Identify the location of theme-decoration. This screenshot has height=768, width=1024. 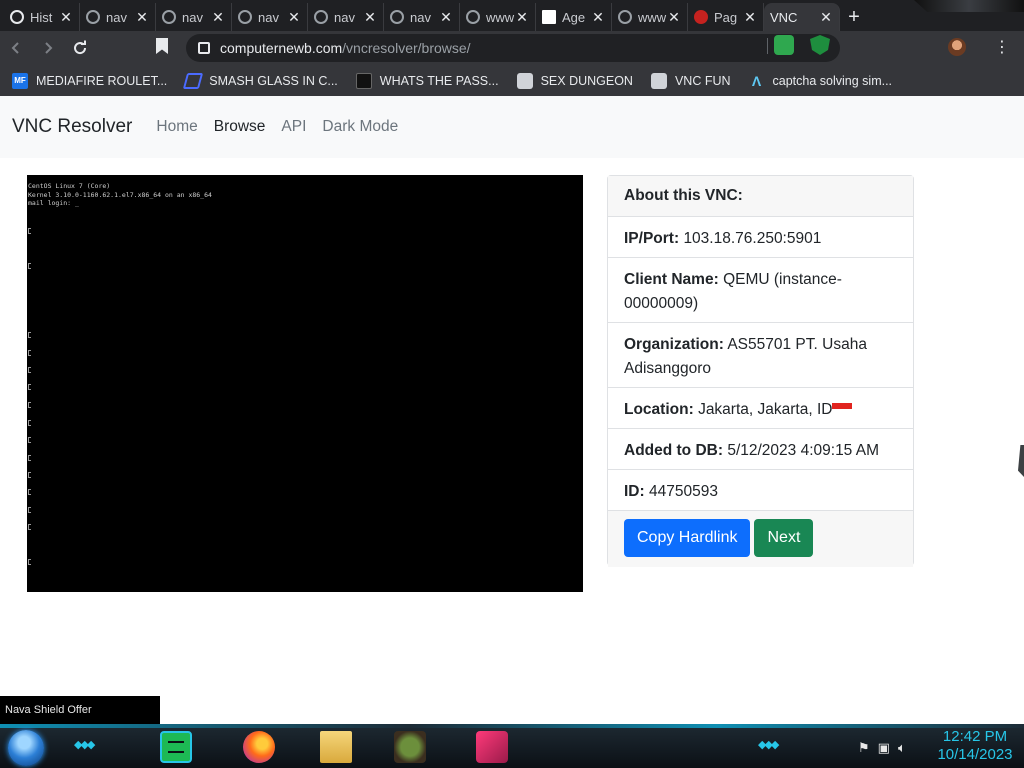
(969, 6).